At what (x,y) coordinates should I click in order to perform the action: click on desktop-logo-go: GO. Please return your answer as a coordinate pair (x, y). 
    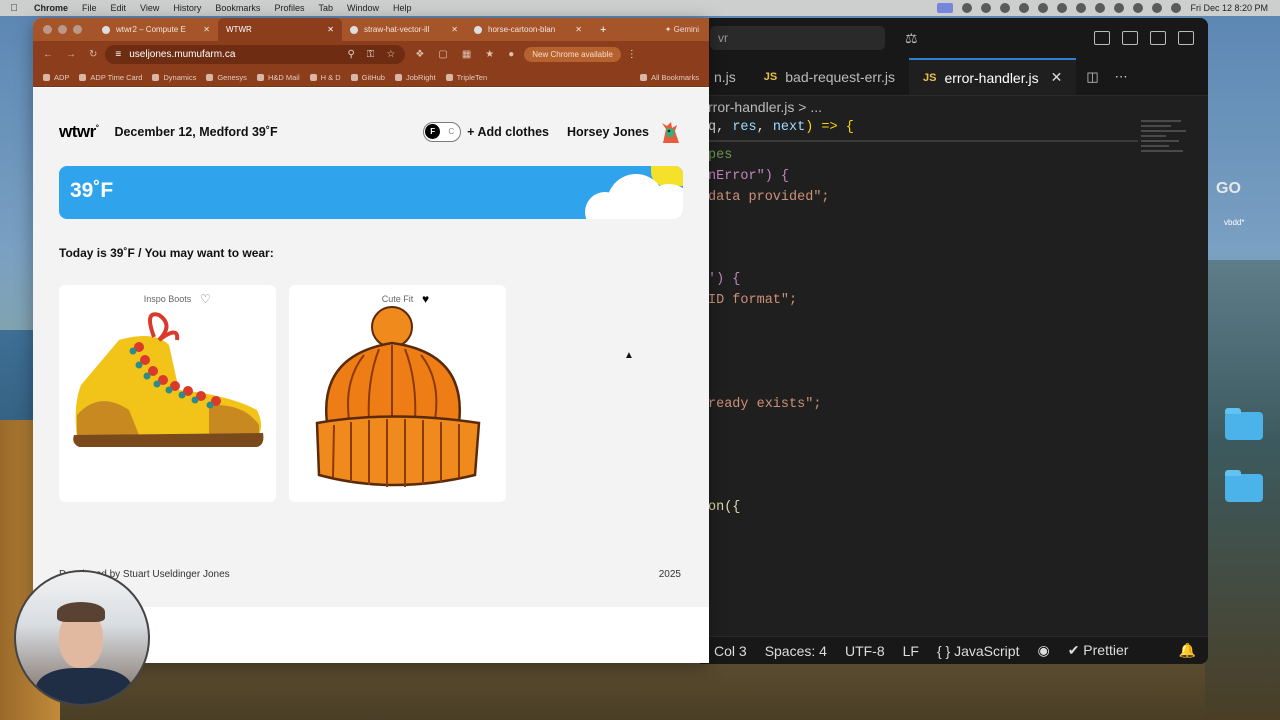
    Looking at the image, I should click on (1228, 189).